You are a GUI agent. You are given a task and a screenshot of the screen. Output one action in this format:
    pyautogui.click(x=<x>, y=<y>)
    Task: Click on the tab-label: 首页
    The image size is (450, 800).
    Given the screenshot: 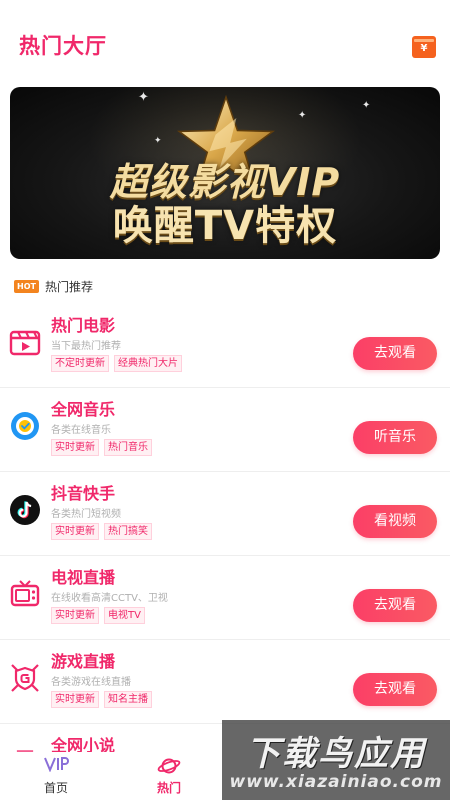 What is the action you would take?
    pyautogui.click(x=55, y=788)
    